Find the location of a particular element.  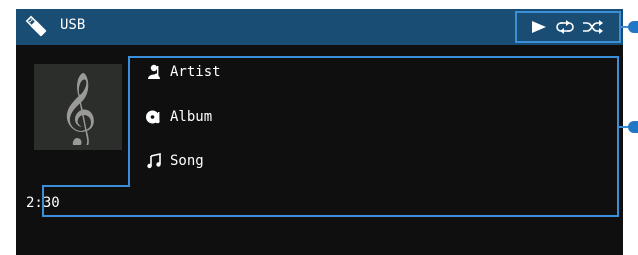

artist-name: Artist is located at coordinates (195, 72).